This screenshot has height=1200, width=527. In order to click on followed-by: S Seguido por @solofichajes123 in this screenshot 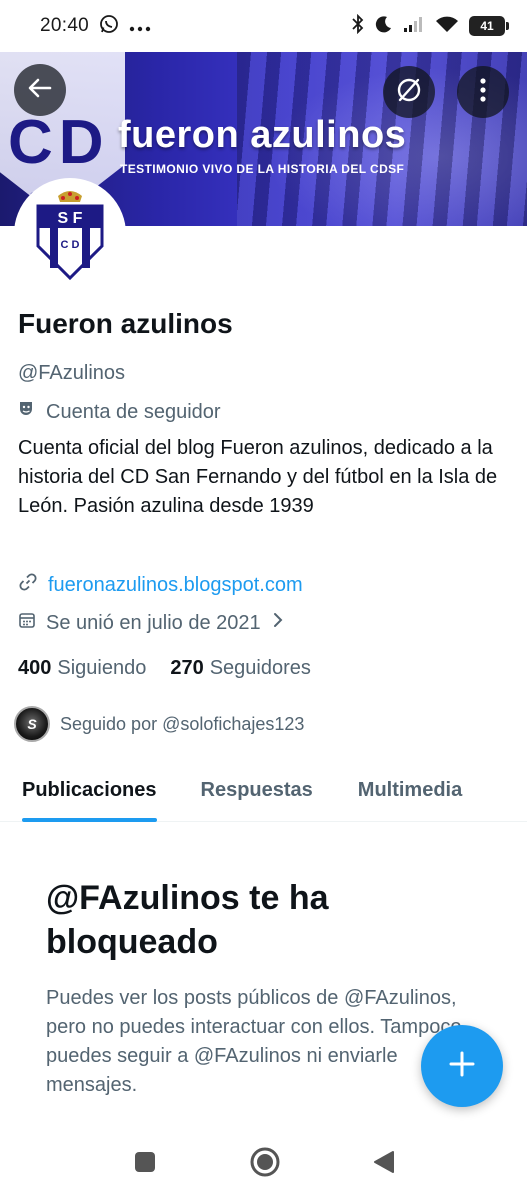, I will do `click(159, 724)`.